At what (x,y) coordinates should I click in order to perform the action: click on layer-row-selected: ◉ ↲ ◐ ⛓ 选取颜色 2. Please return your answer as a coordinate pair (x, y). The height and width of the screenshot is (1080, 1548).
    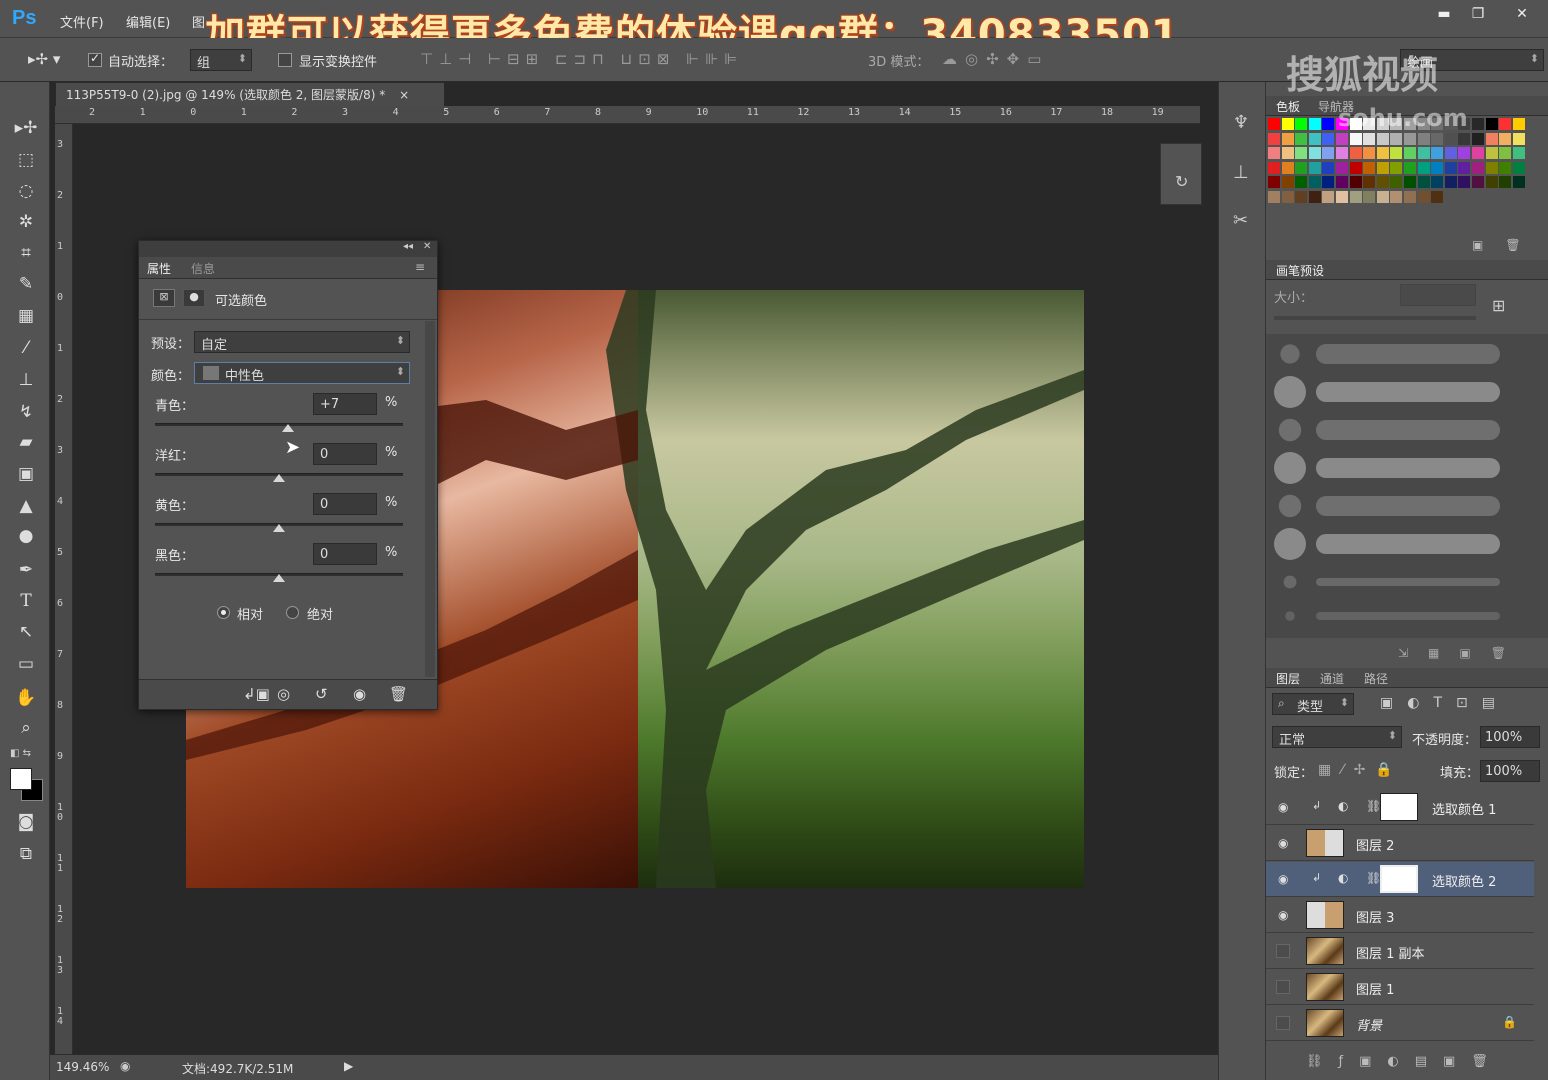
    Looking at the image, I should click on (1400, 879).